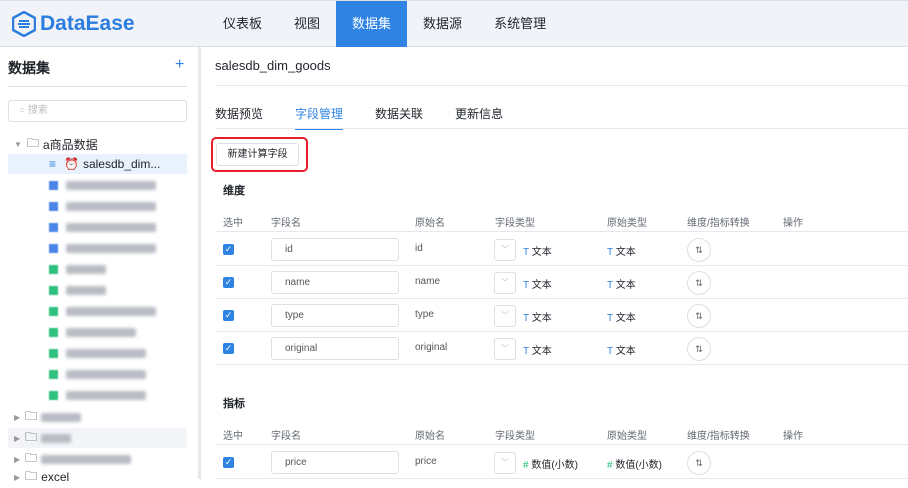  Describe the element at coordinates (307, 24) in the screenshot. I see `nav-views: 视图` at that location.